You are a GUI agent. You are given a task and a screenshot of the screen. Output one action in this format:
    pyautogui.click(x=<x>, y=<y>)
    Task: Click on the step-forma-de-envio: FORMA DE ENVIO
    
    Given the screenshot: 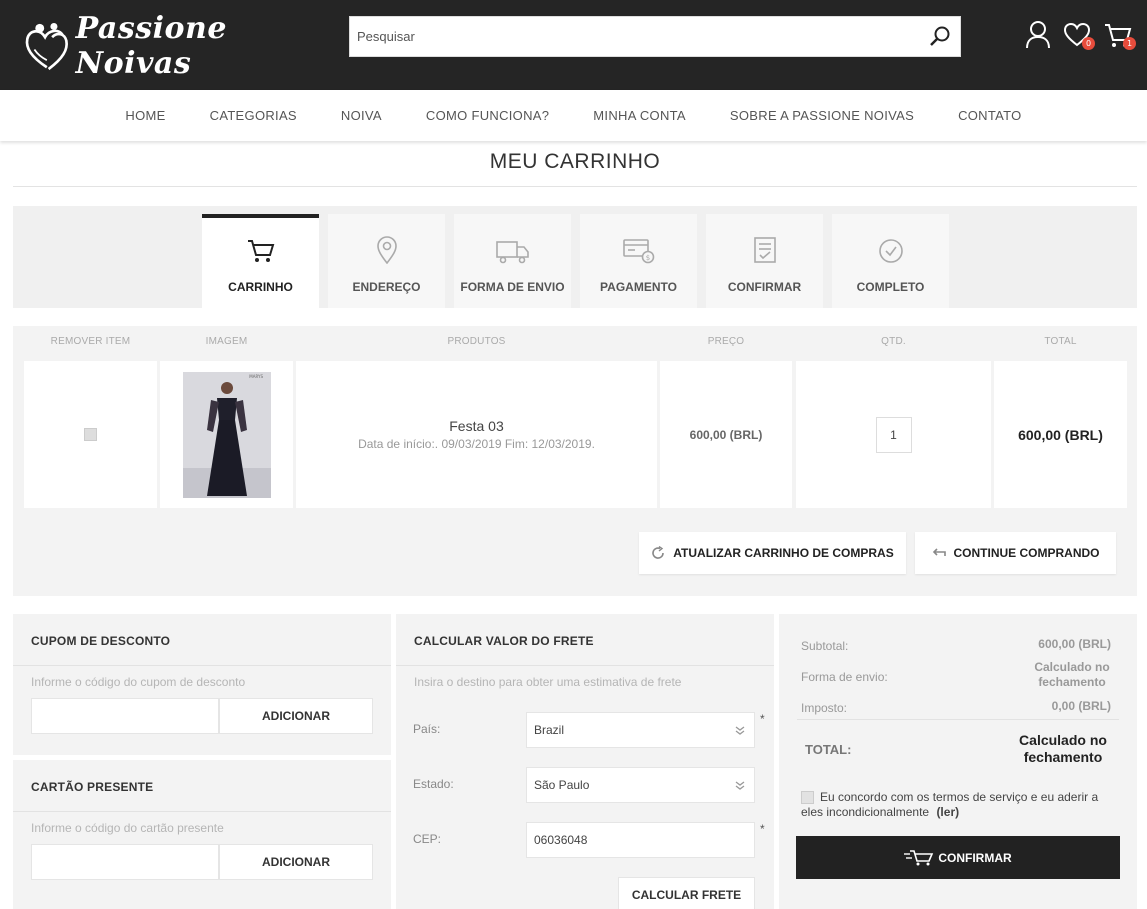 What is the action you would take?
    pyautogui.click(x=512, y=261)
    